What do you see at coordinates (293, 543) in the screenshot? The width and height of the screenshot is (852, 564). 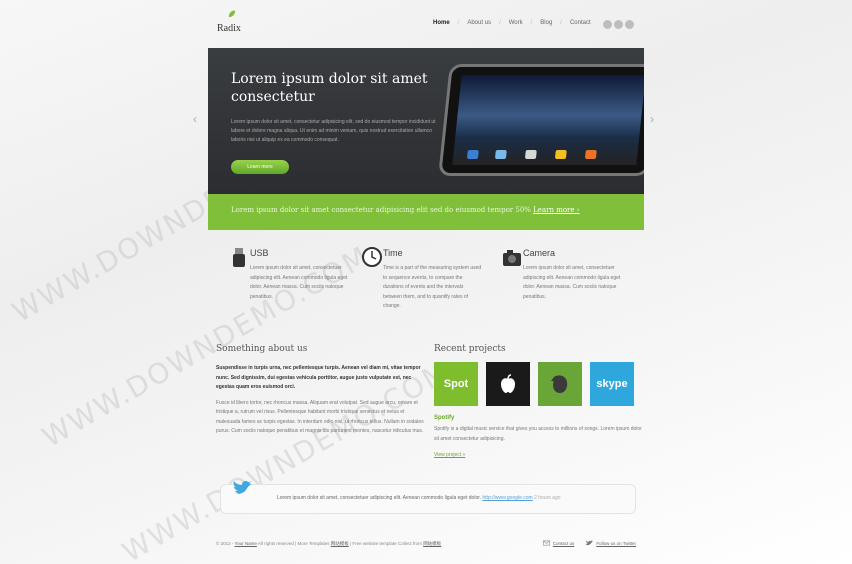 I see `rights-text: All rights reserved | More Templates` at bounding box center [293, 543].